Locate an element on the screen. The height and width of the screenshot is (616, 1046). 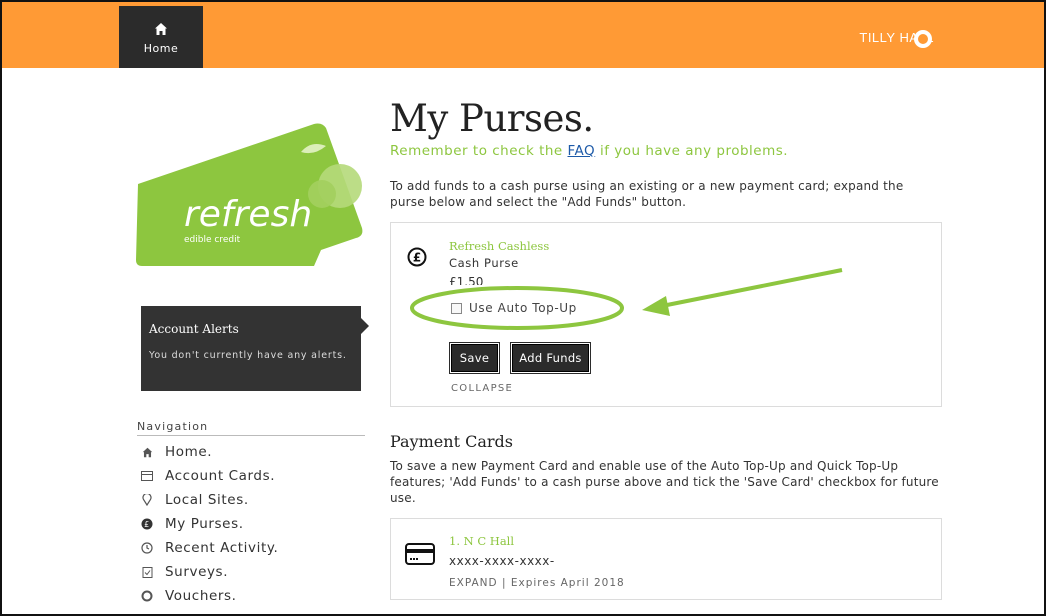
payment-card-number: xxxx-xxxx-xxxx- is located at coordinates (502, 561).